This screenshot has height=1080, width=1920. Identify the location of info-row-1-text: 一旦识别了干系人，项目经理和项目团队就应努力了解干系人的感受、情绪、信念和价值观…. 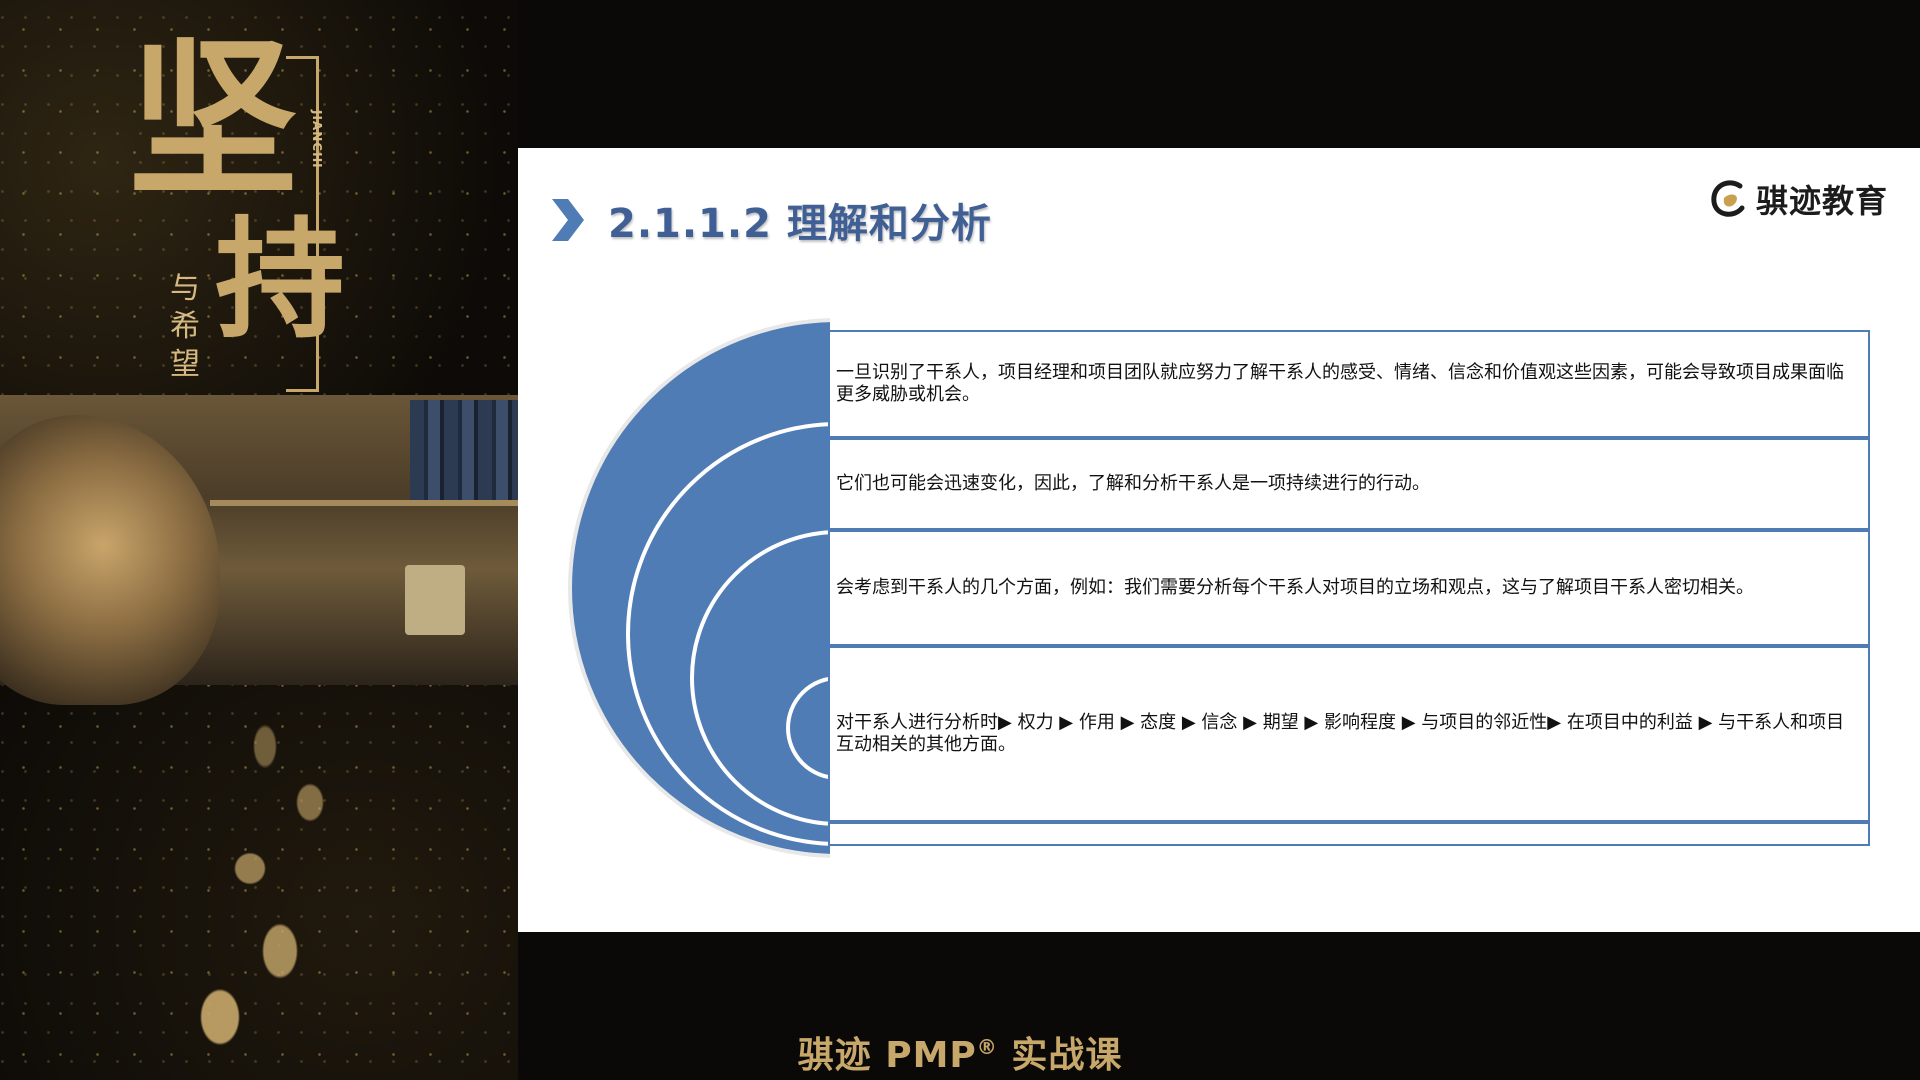
(1340, 383).